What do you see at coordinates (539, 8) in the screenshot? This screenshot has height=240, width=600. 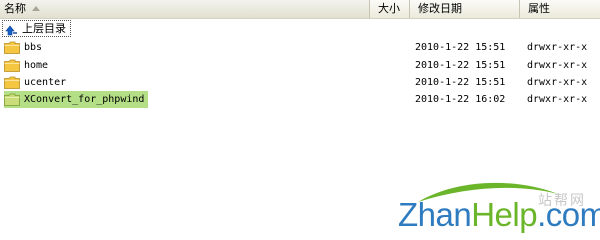 I see `column-header-attr-label: 属性` at bounding box center [539, 8].